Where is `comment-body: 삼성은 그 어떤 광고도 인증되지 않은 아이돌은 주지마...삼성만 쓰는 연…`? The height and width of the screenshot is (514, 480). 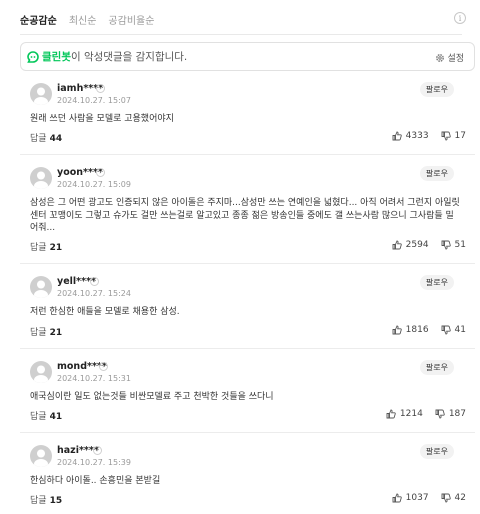
comment-body: 삼성은 그 어떤 광고도 인증되지 않은 아이돌은 주지마...삼성만 쓰는 연… is located at coordinates (245, 215).